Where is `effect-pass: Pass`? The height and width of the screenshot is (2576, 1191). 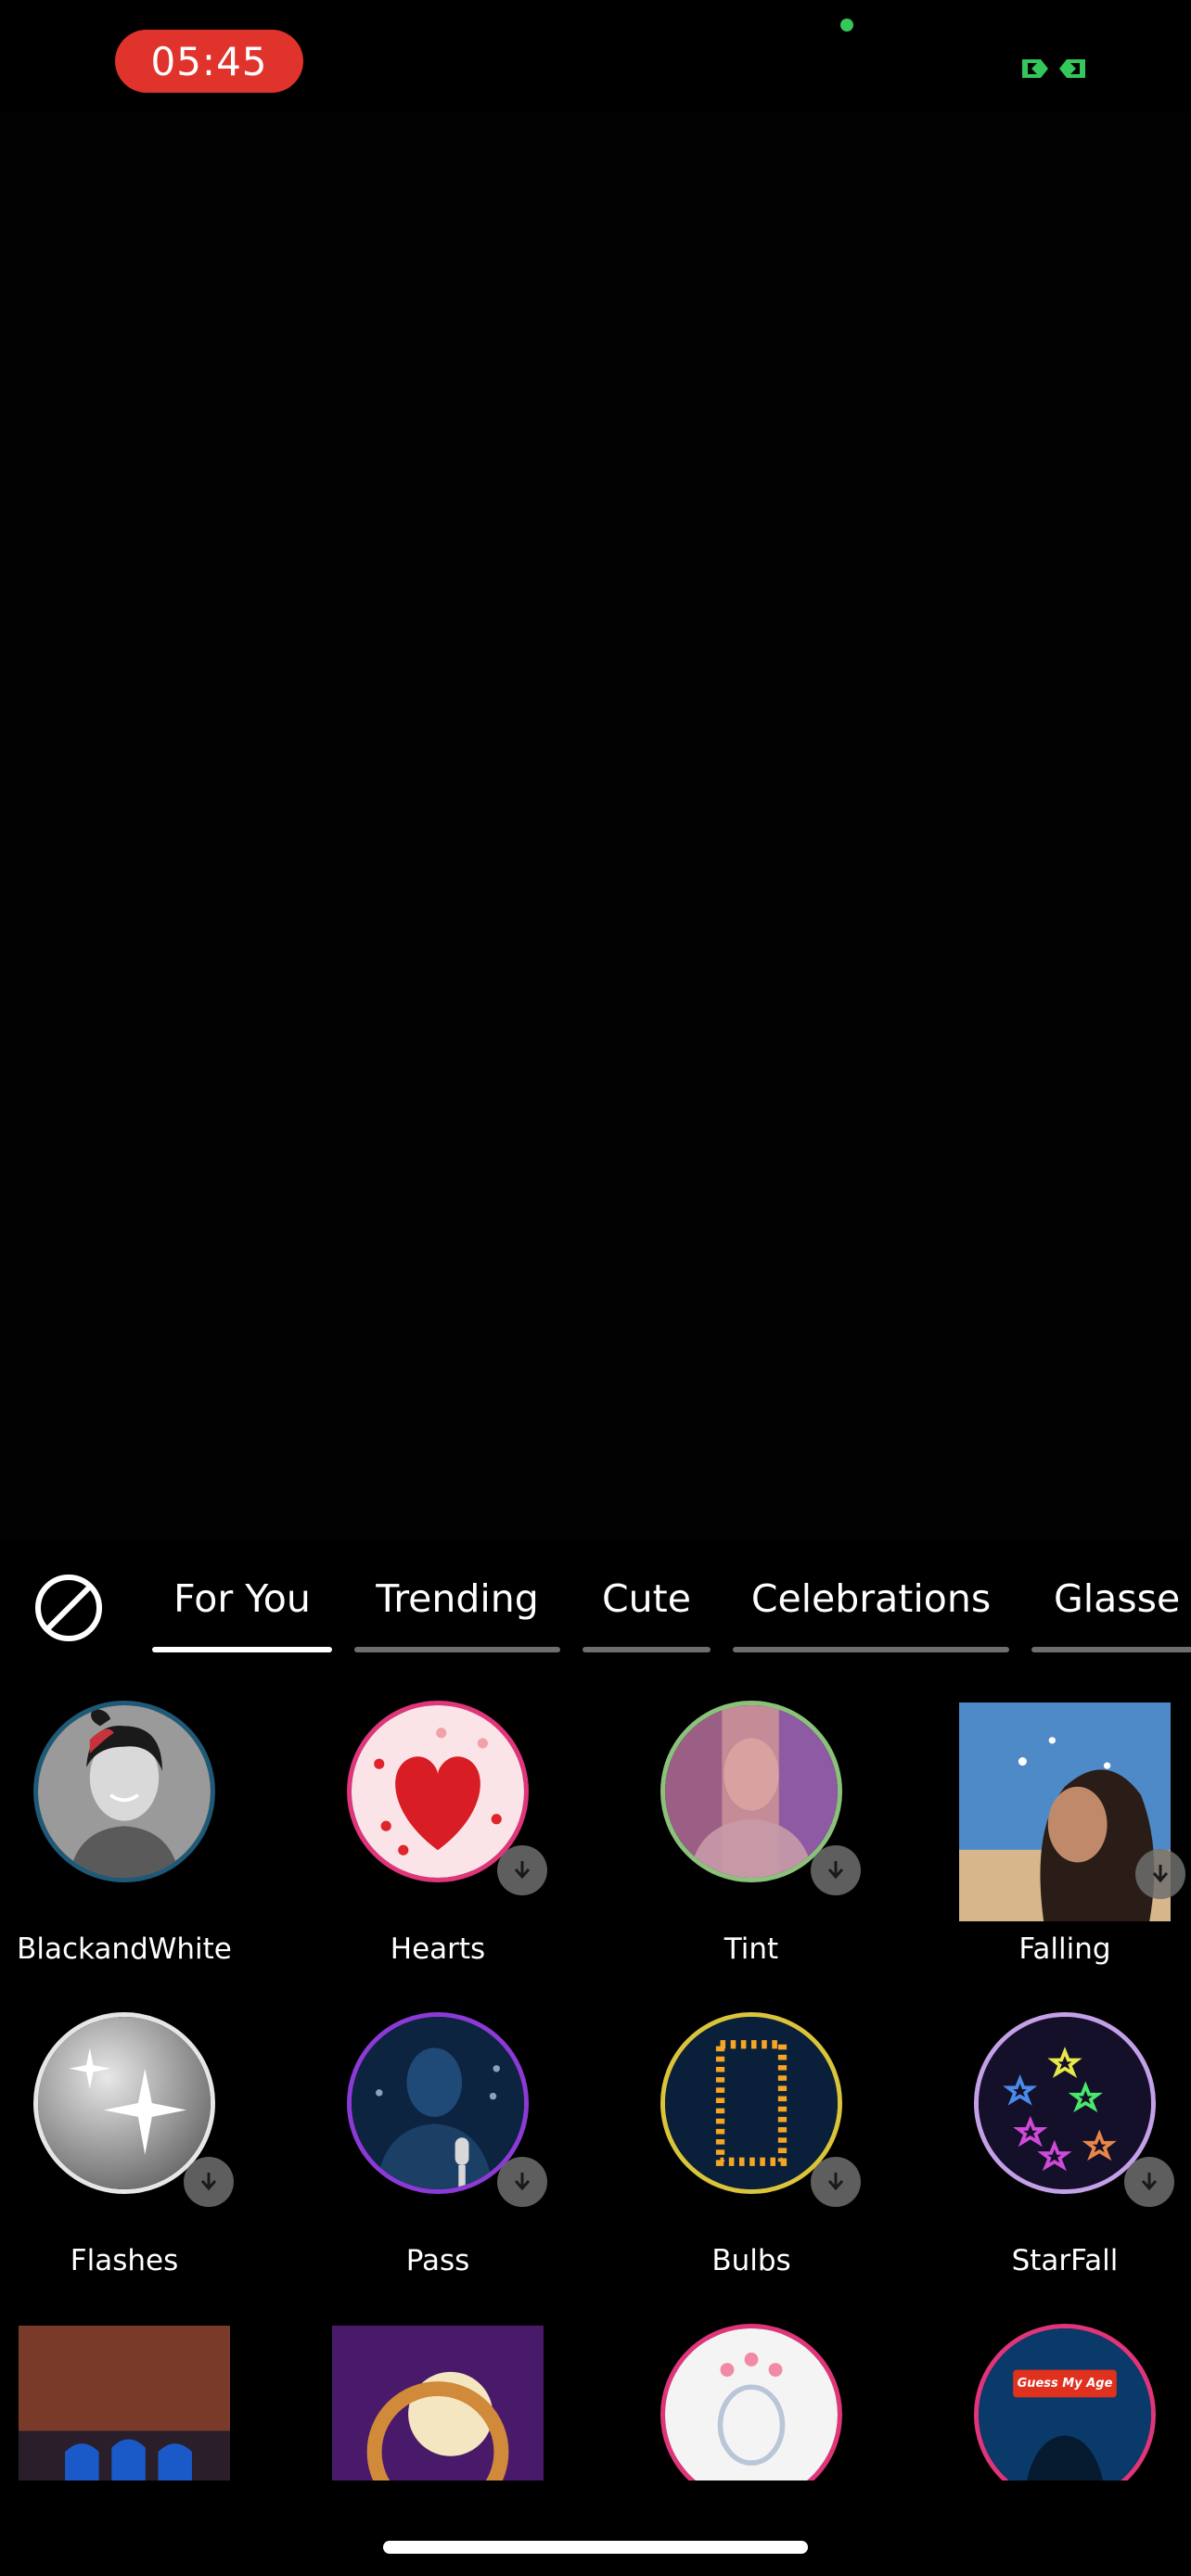
effect-pass: Pass is located at coordinates (437, 2152).